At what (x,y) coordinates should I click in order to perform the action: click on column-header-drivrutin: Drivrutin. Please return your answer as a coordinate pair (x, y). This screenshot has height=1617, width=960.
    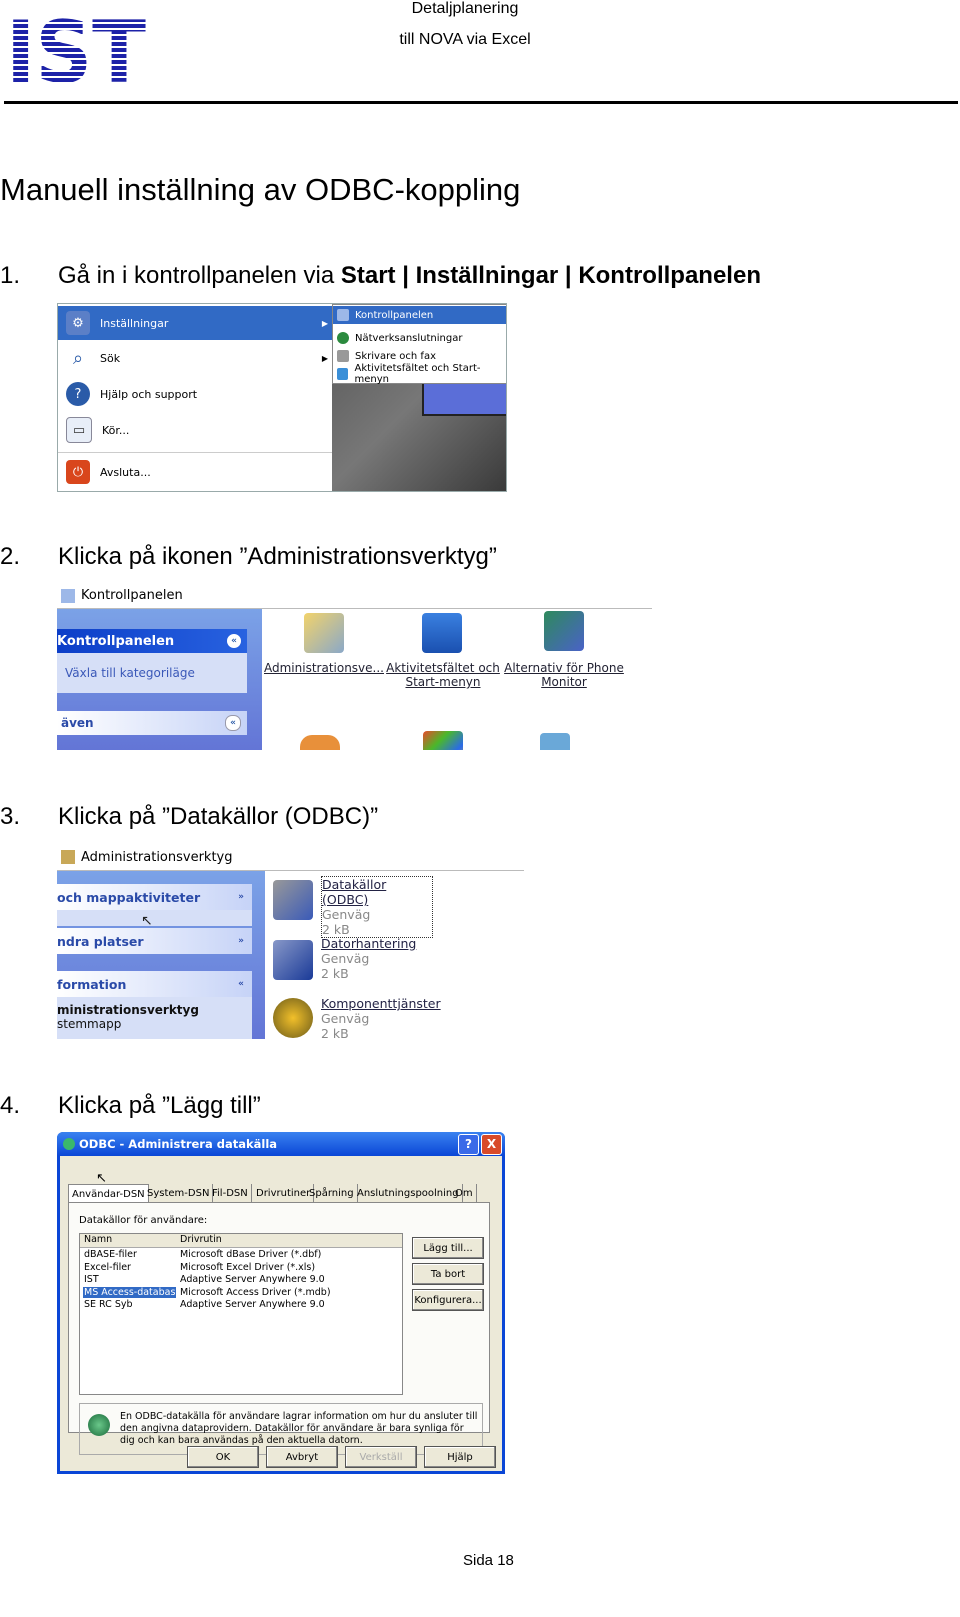
    Looking at the image, I should click on (201, 1239).